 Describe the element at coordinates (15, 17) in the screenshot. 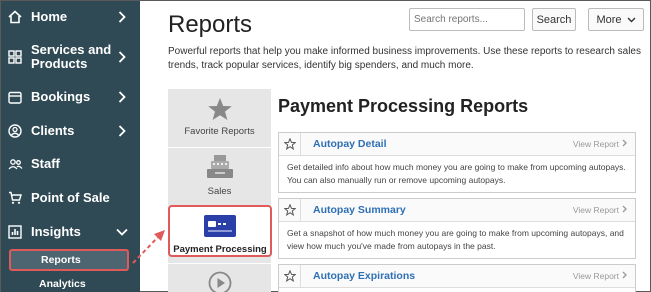

I see `home-icon` at that location.